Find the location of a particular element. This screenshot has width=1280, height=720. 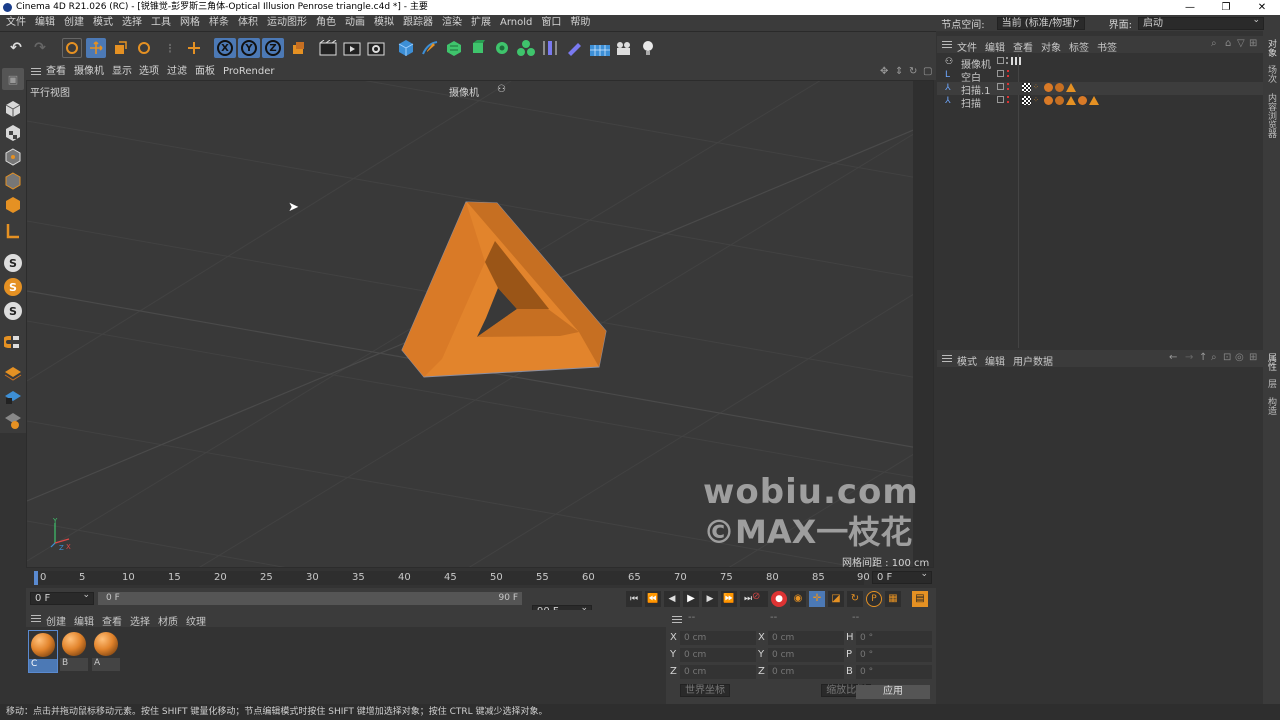

solo-hierarchy-icon: S is located at coordinates (13, 311).